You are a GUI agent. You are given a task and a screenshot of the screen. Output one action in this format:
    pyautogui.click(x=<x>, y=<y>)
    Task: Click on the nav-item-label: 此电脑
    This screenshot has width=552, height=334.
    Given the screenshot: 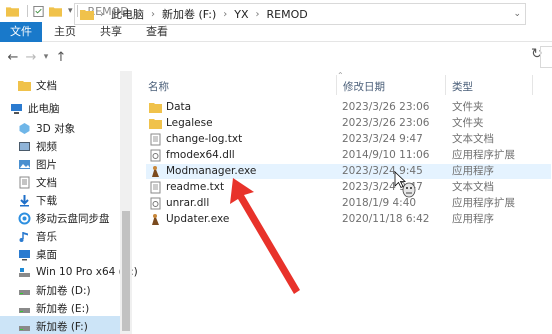 What is the action you would take?
    pyautogui.click(x=44, y=108)
    